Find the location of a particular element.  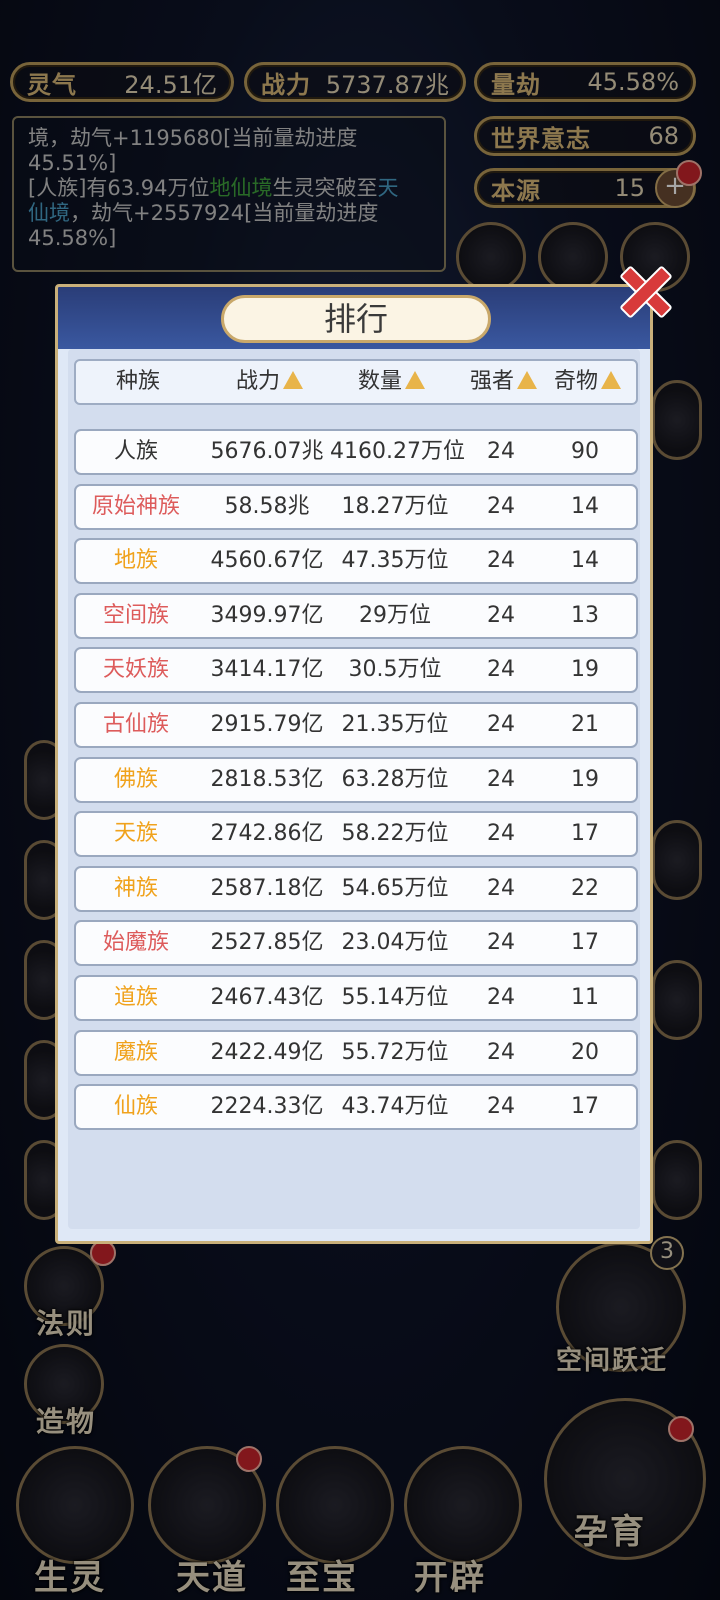

table-row: 始魔族 2527.85亿 23.04万位 24 17 is located at coordinates (356, 943).